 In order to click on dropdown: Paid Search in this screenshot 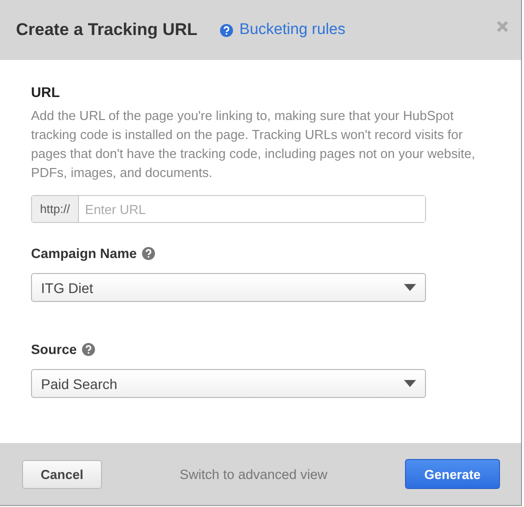, I will do `click(228, 383)`.